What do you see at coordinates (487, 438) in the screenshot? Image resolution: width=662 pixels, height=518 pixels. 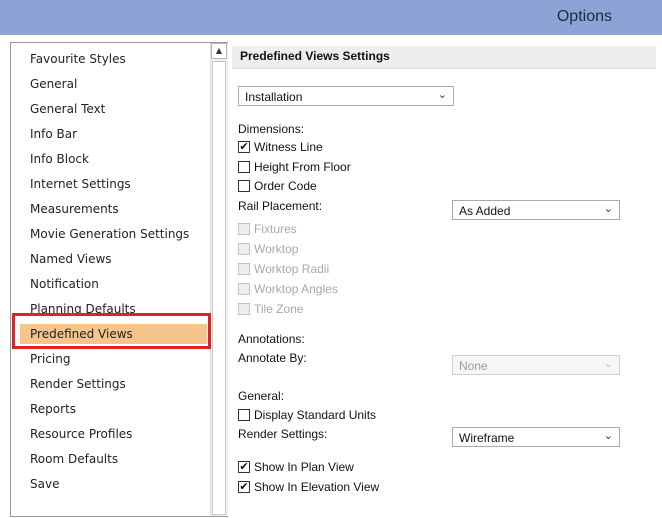 I see `render-settings-value: Wireframe` at bounding box center [487, 438].